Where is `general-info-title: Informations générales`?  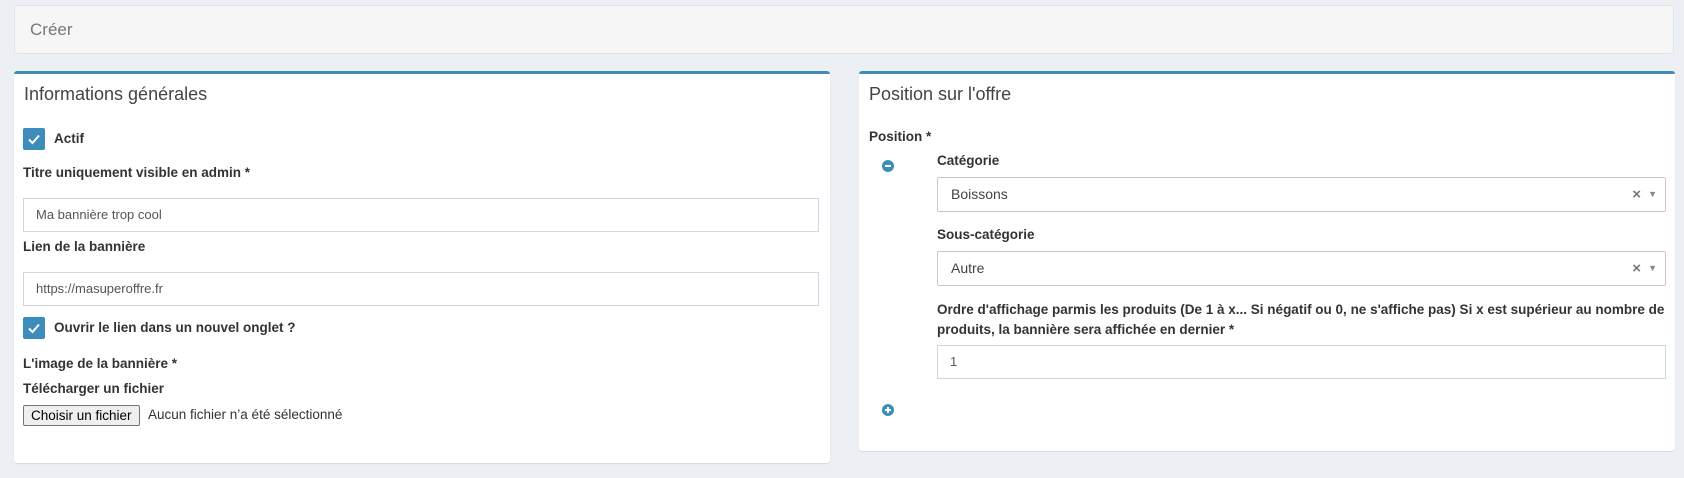
general-info-title: Informations générales is located at coordinates (116, 94).